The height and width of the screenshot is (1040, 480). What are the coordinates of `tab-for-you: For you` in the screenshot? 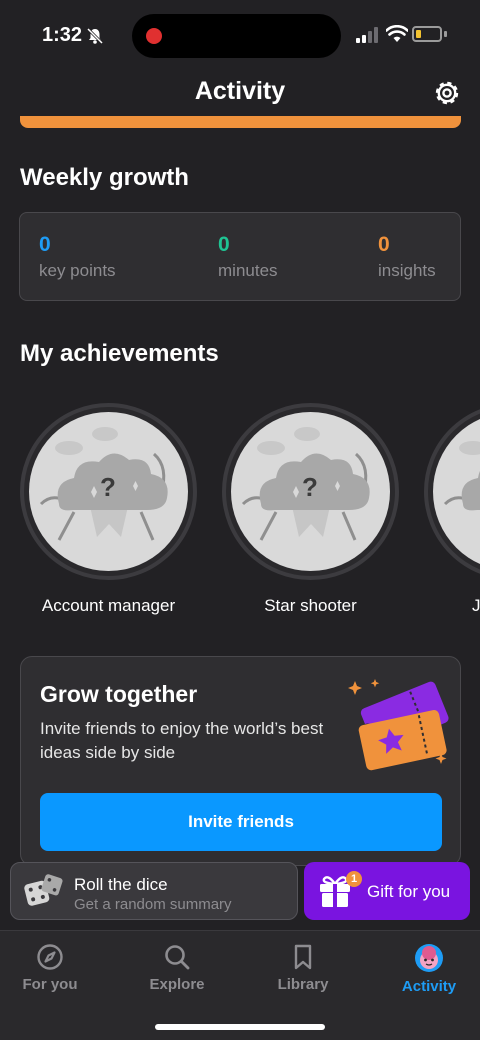 It's located at (50, 968).